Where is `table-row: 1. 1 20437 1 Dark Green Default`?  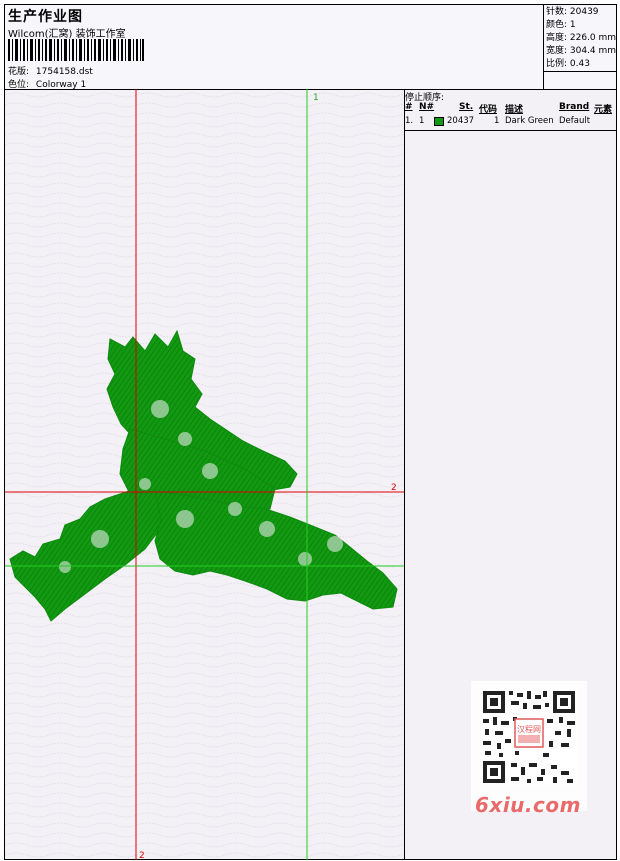
table-row: 1. 1 20437 1 Dark Green Default is located at coordinates (510, 122).